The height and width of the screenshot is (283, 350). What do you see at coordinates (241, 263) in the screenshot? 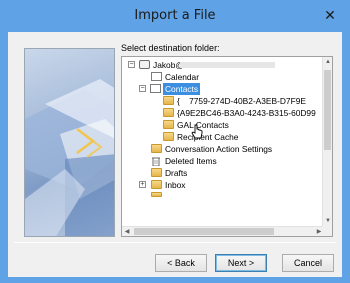
I see `next-button: Next >` at bounding box center [241, 263].